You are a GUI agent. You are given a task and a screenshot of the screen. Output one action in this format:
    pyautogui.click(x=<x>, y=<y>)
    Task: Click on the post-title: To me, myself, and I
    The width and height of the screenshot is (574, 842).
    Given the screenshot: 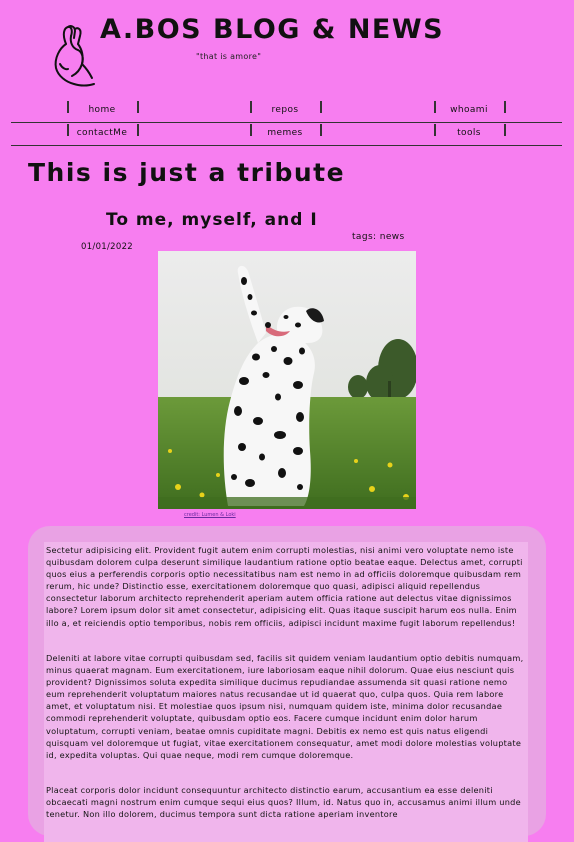 What is the action you would take?
    pyautogui.click(x=212, y=220)
    